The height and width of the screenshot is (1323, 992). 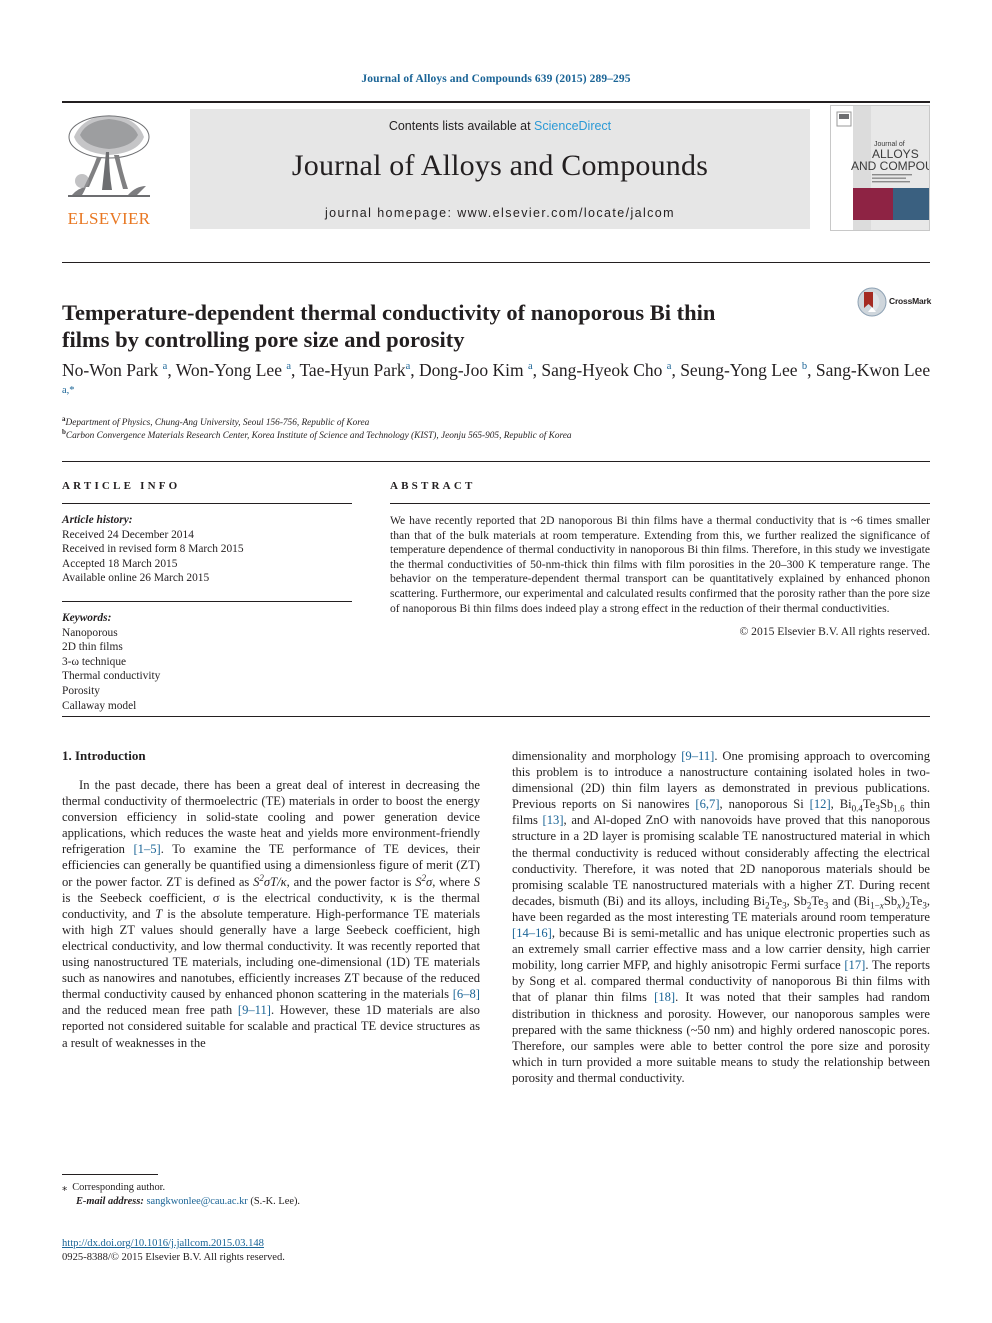 What do you see at coordinates (90, 632) in the screenshot?
I see `keyword-item: Nanoporous` at bounding box center [90, 632].